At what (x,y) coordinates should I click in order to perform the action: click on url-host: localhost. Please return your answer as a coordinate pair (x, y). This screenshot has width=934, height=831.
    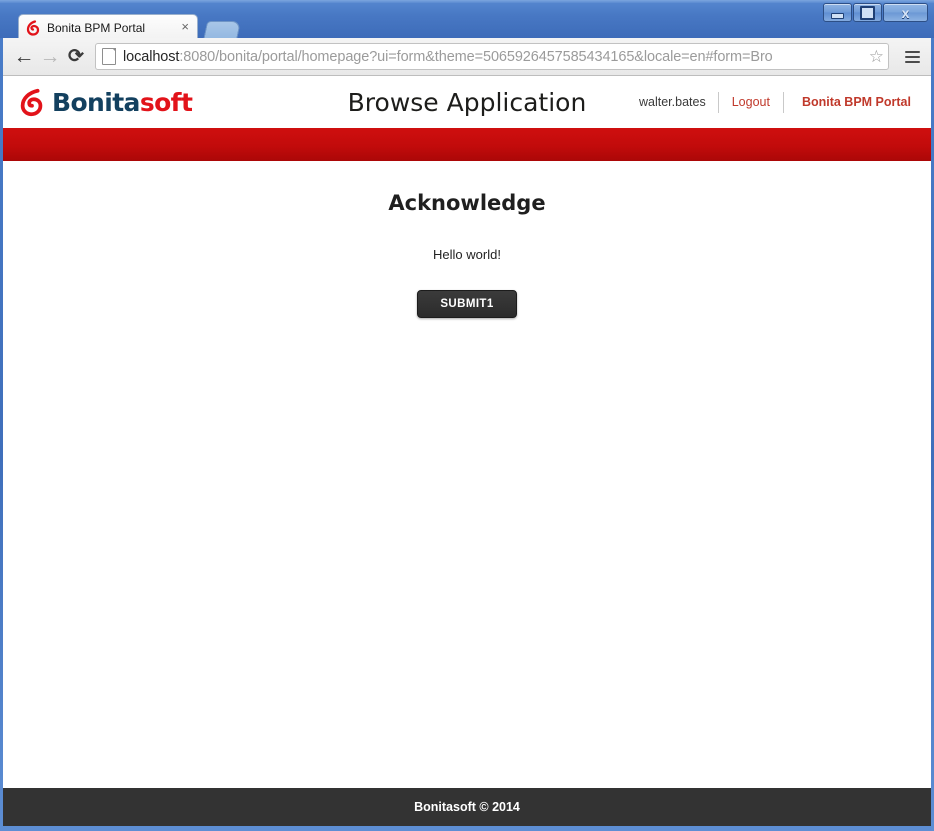
    Looking at the image, I should click on (151, 56).